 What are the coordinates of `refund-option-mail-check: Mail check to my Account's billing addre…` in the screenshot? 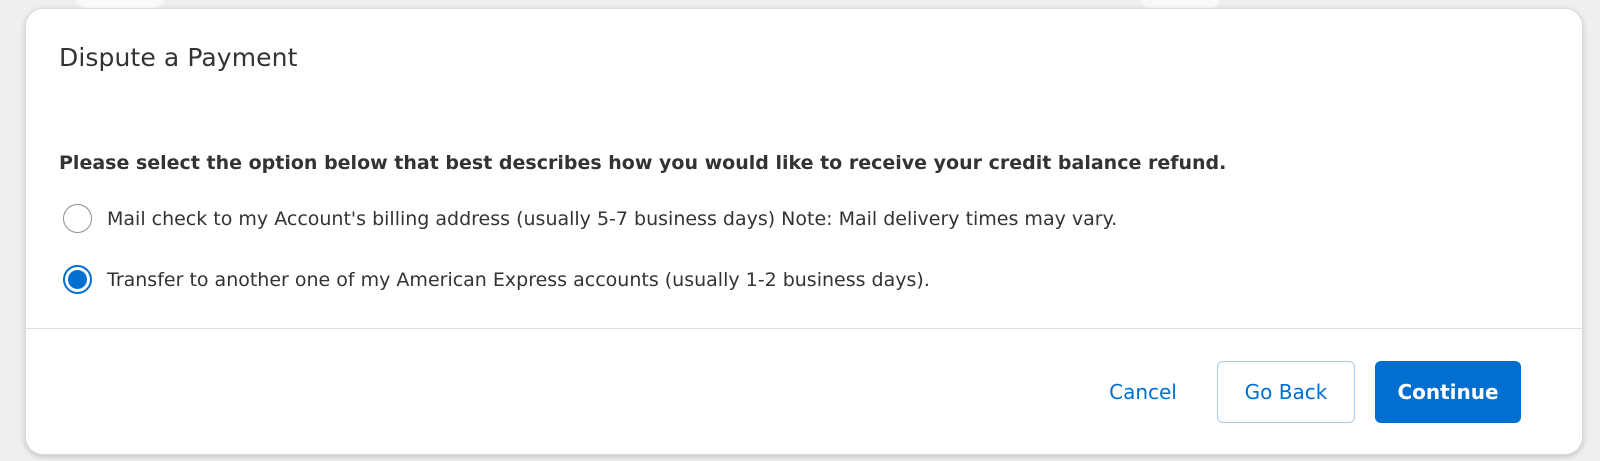 It's located at (590, 218).